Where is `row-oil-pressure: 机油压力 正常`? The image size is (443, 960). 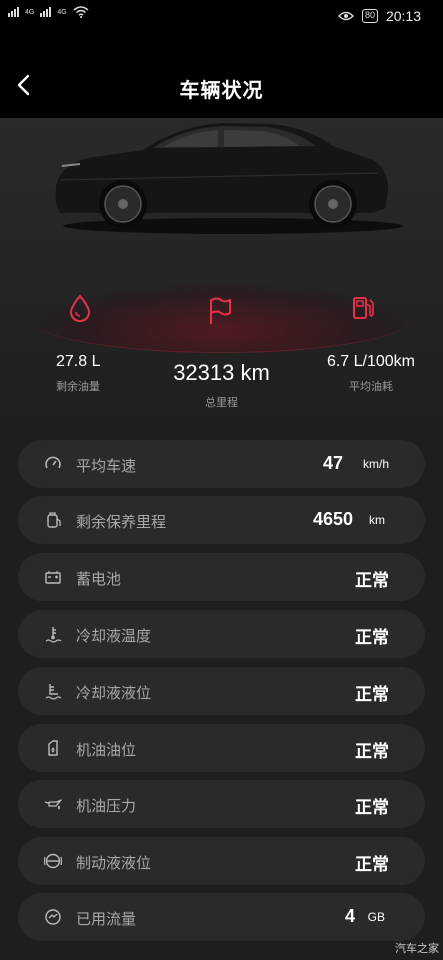 row-oil-pressure: 机油压力 正常 is located at coordinates (221, 804).